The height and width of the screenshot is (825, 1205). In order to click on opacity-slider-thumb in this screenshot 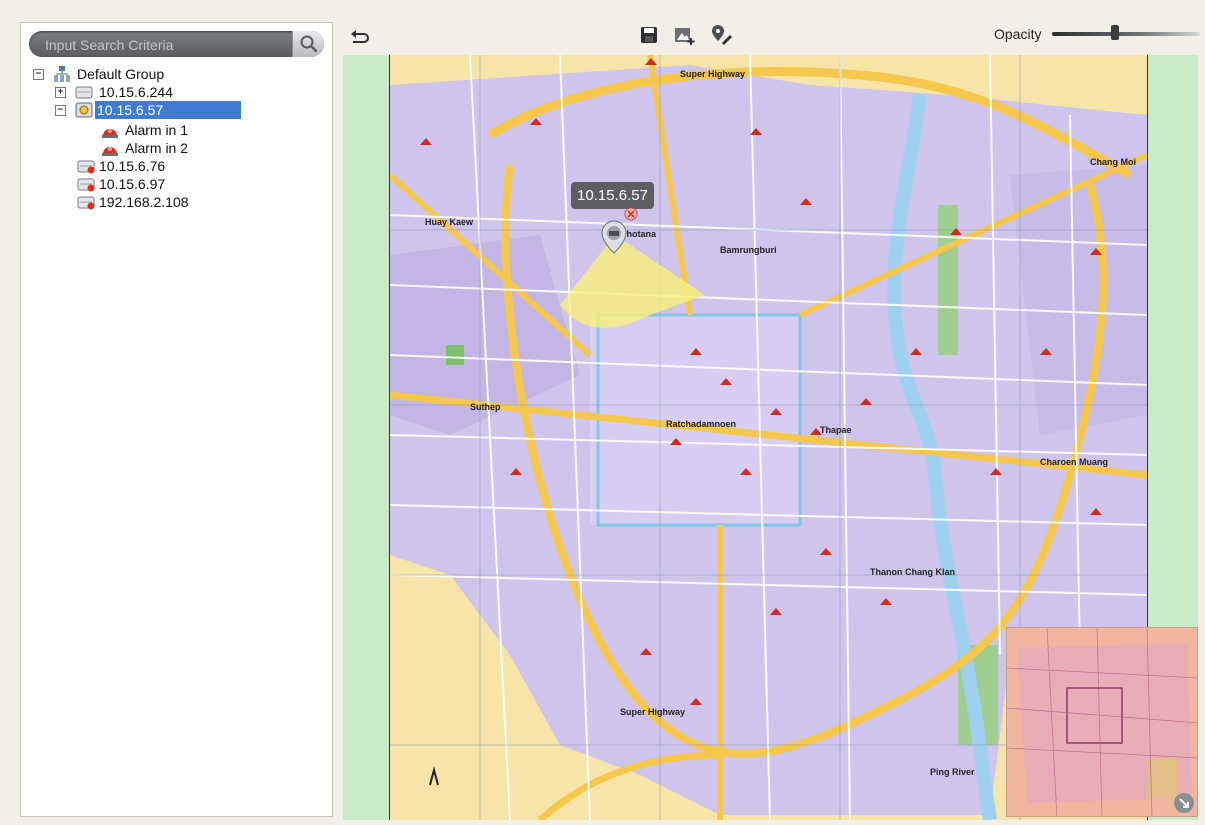, I will do `click(1115, 32)`.